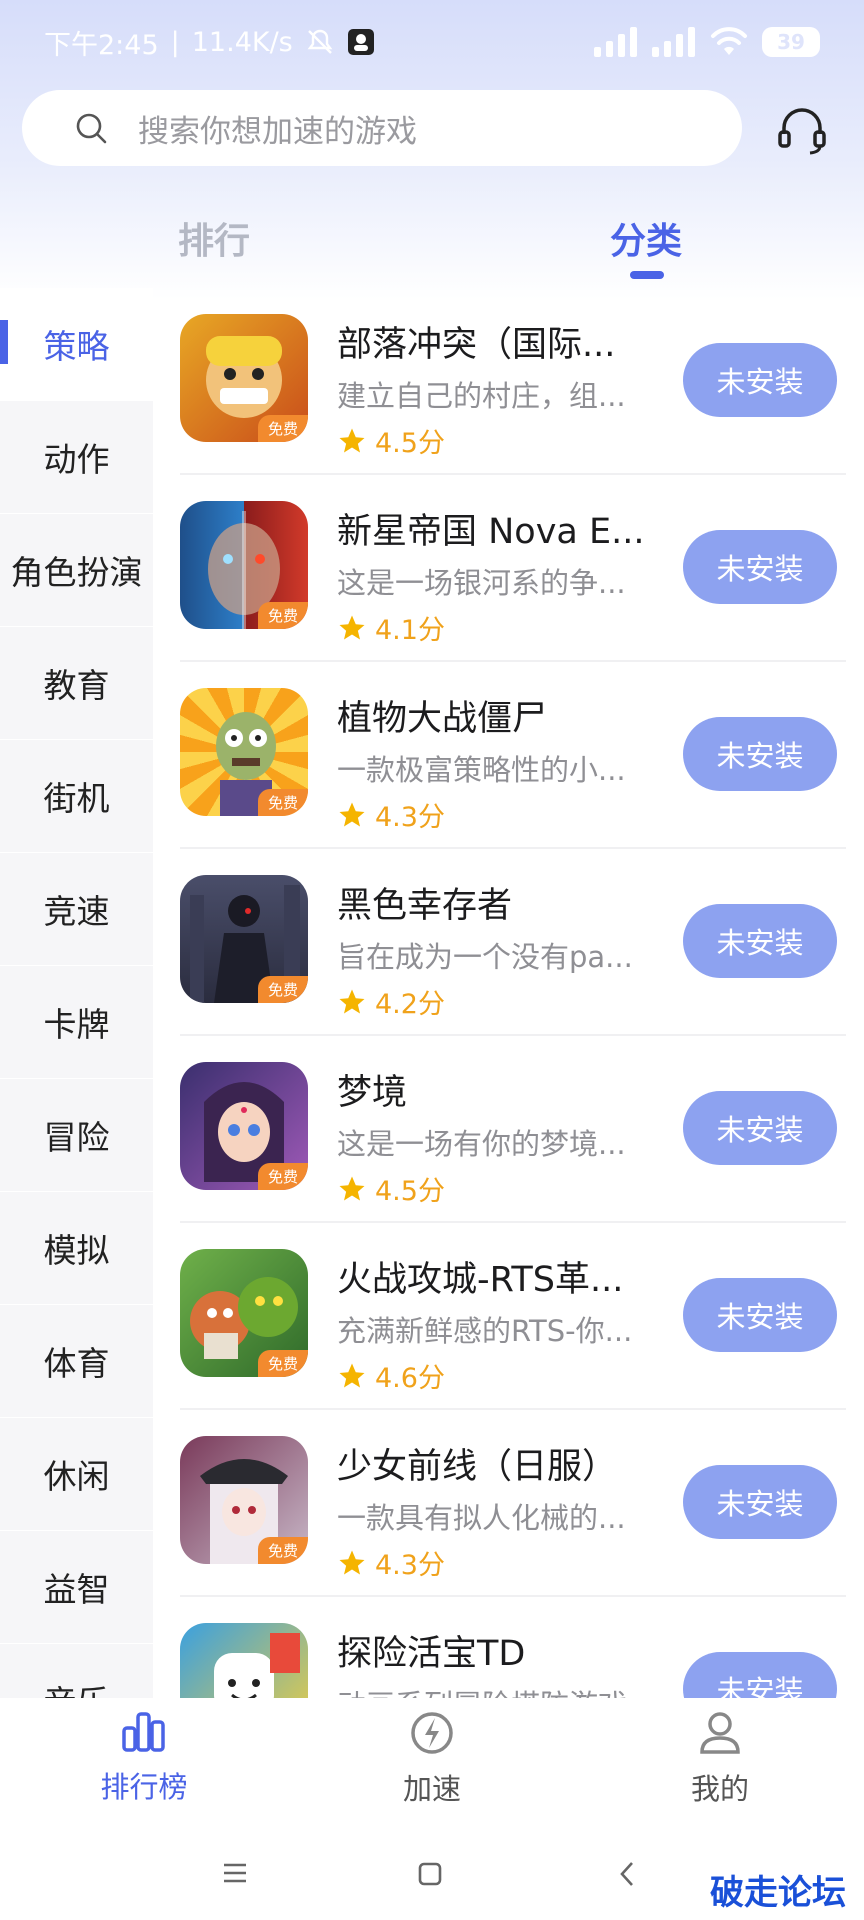  What do you see at coordinates (425, 906) in the screenshot?
I see `game-title: 黑色幸存者` at bounding box center [425, 906].